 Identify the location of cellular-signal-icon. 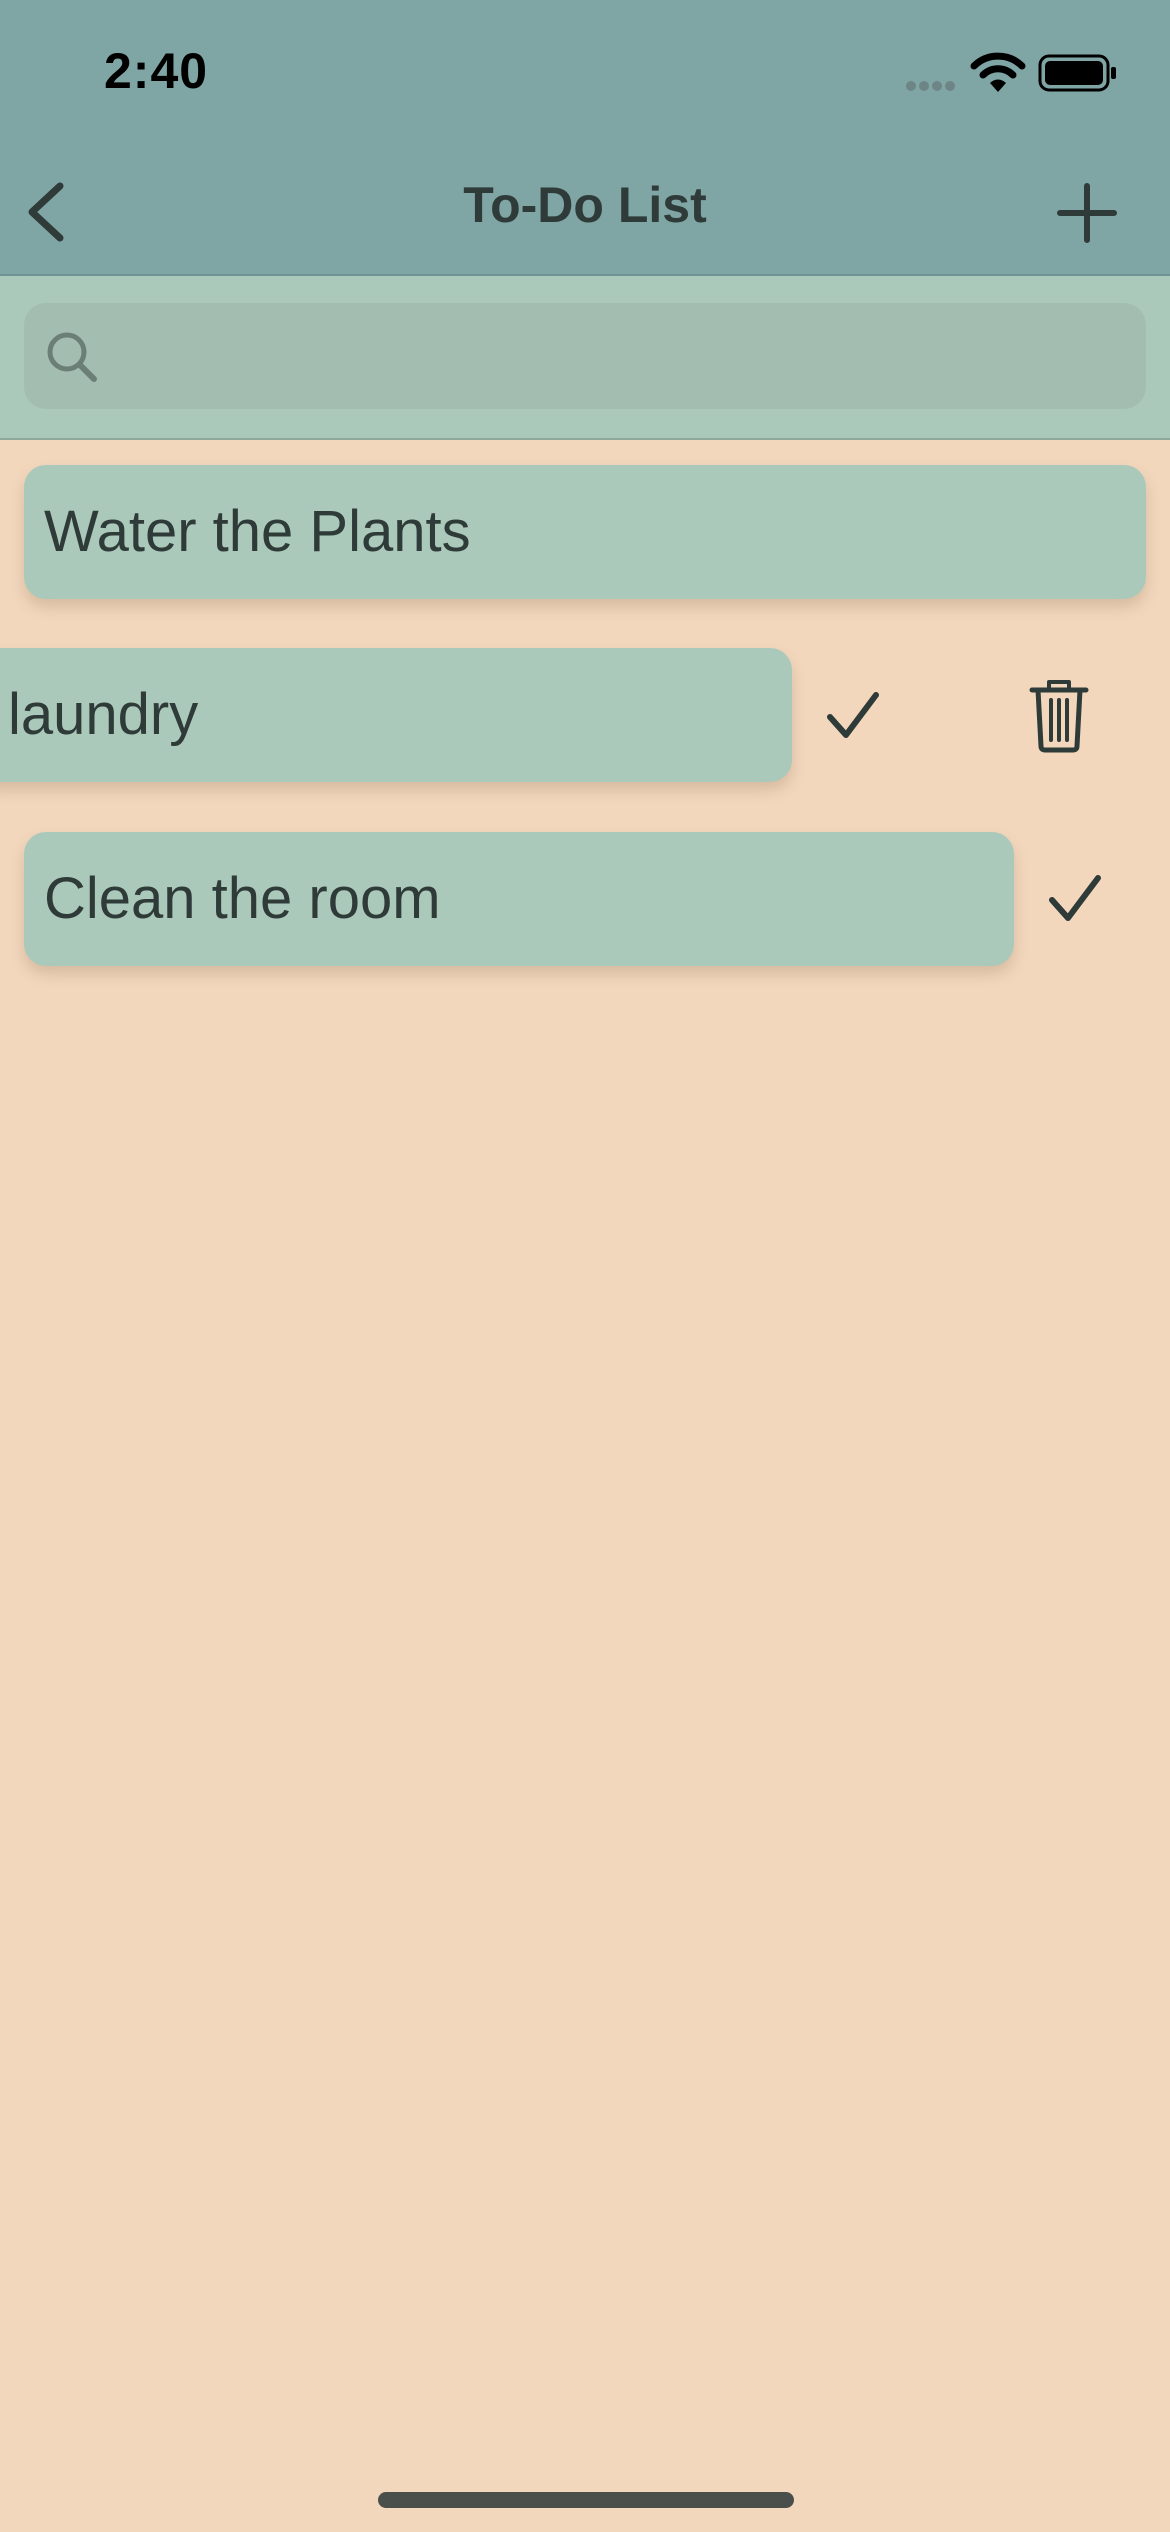
(930, 86).